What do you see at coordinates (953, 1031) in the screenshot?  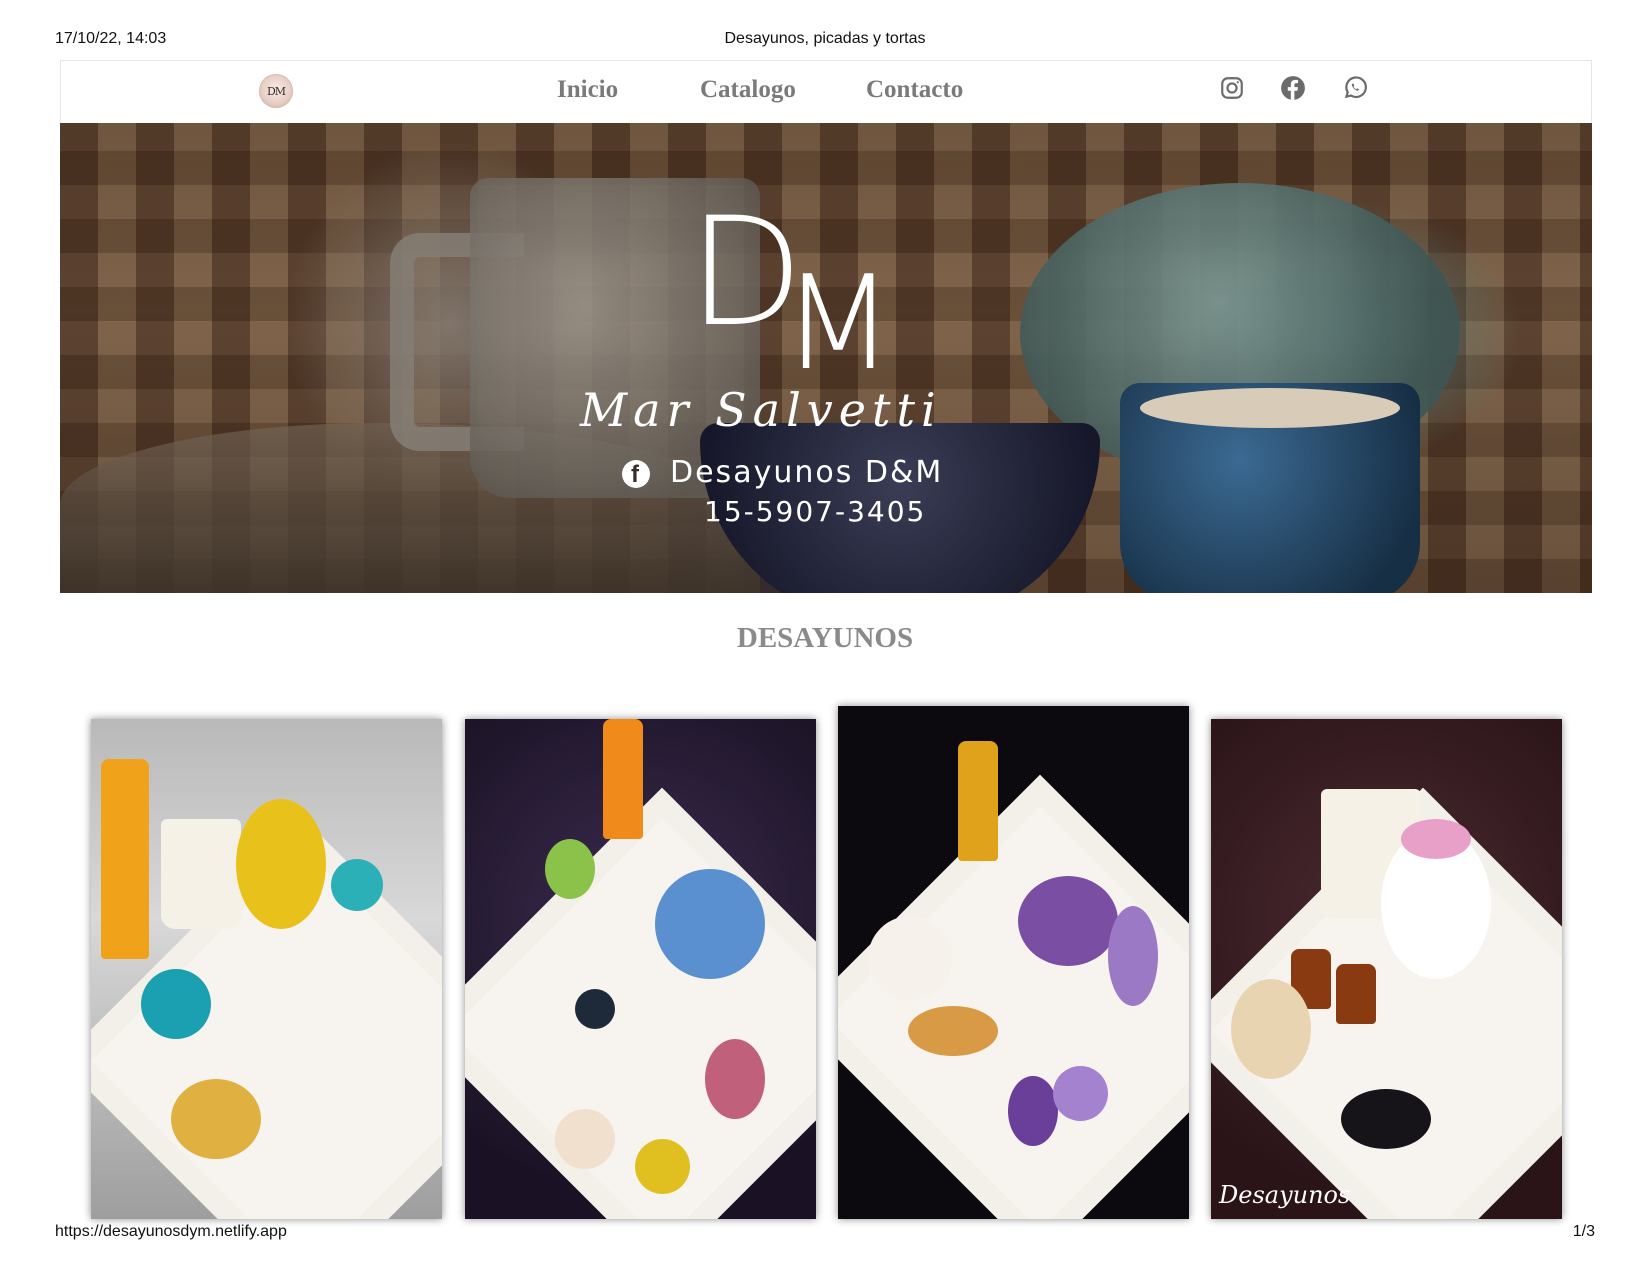 I see `product-card-3-croissant` at bounding box center [953, 1031].